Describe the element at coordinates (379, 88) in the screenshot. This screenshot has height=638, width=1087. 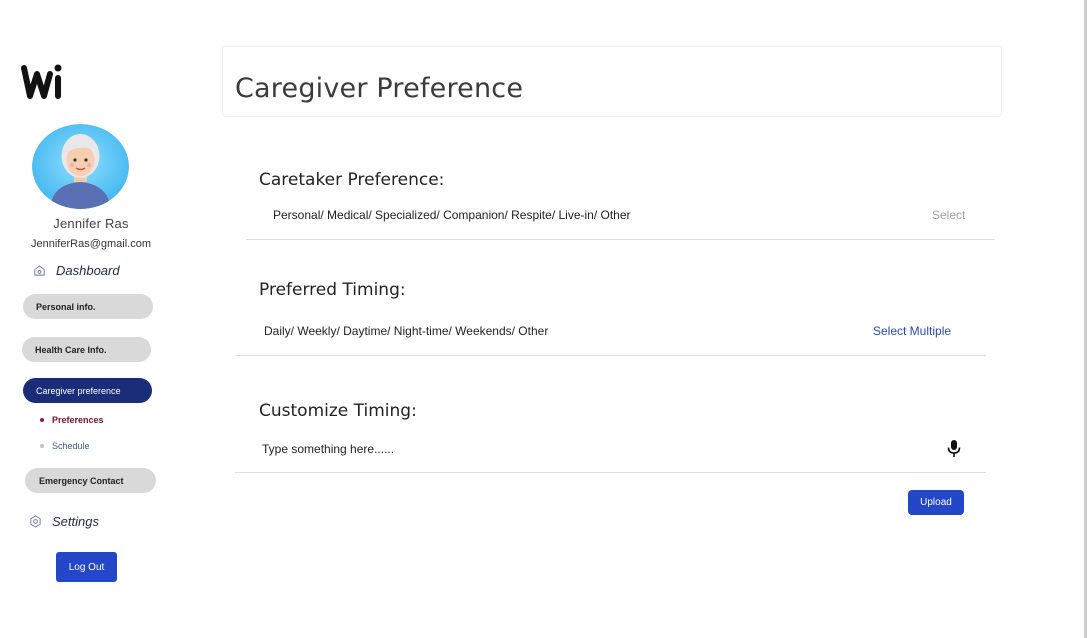
I see `page-title: Caregiver Preference` at that location.